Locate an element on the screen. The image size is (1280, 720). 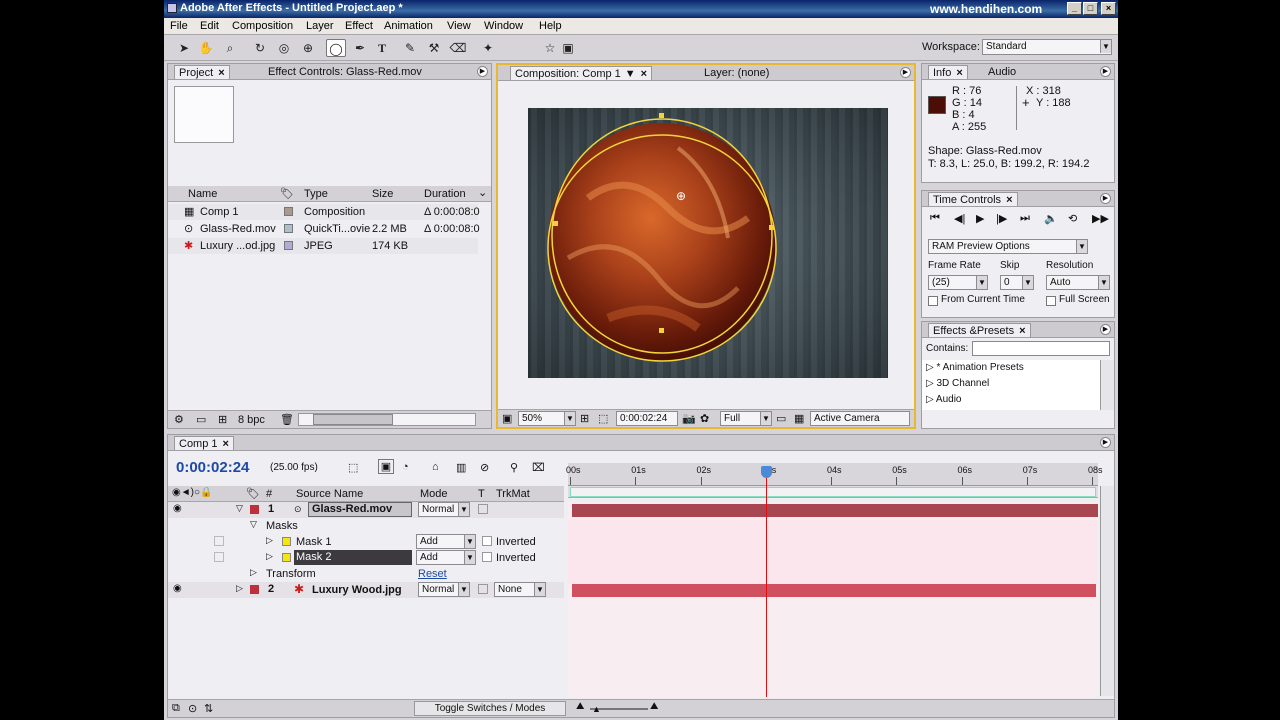
zoom-out-icon: ⛰ is located at coordinates (580, 706).